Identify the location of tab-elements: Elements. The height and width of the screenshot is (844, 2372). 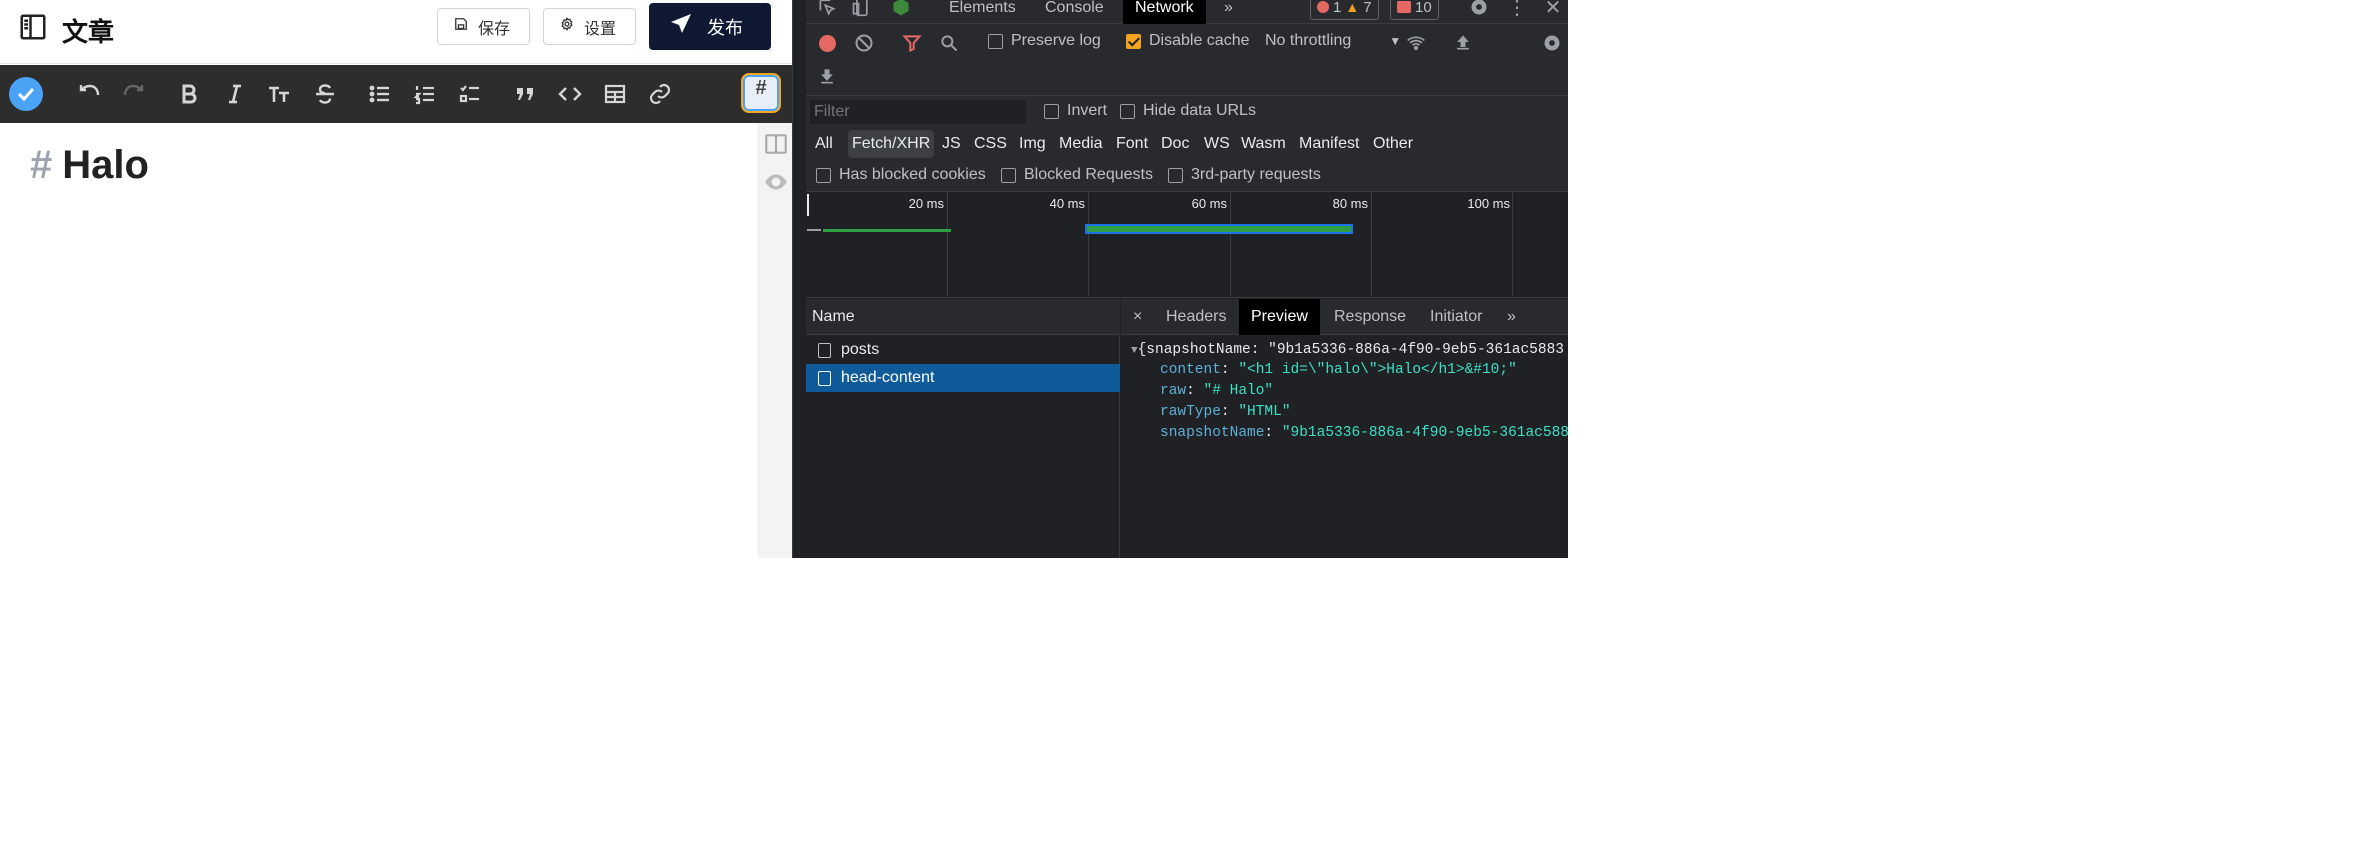
(982, 12).